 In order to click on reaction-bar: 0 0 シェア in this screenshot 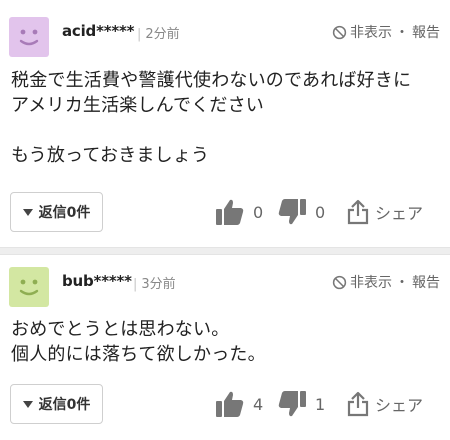, I will do `click(329, 212)`.